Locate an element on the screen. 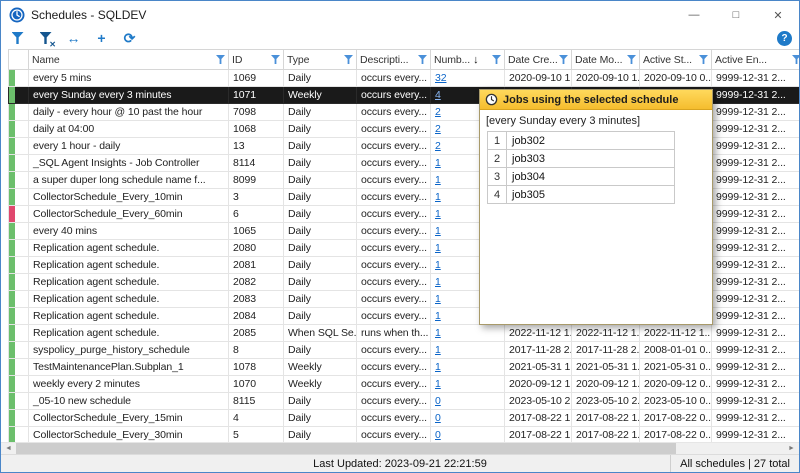 The width and height of the screenshot is (800, 473). column-header-name: Name is located at coordinates (128, 59).